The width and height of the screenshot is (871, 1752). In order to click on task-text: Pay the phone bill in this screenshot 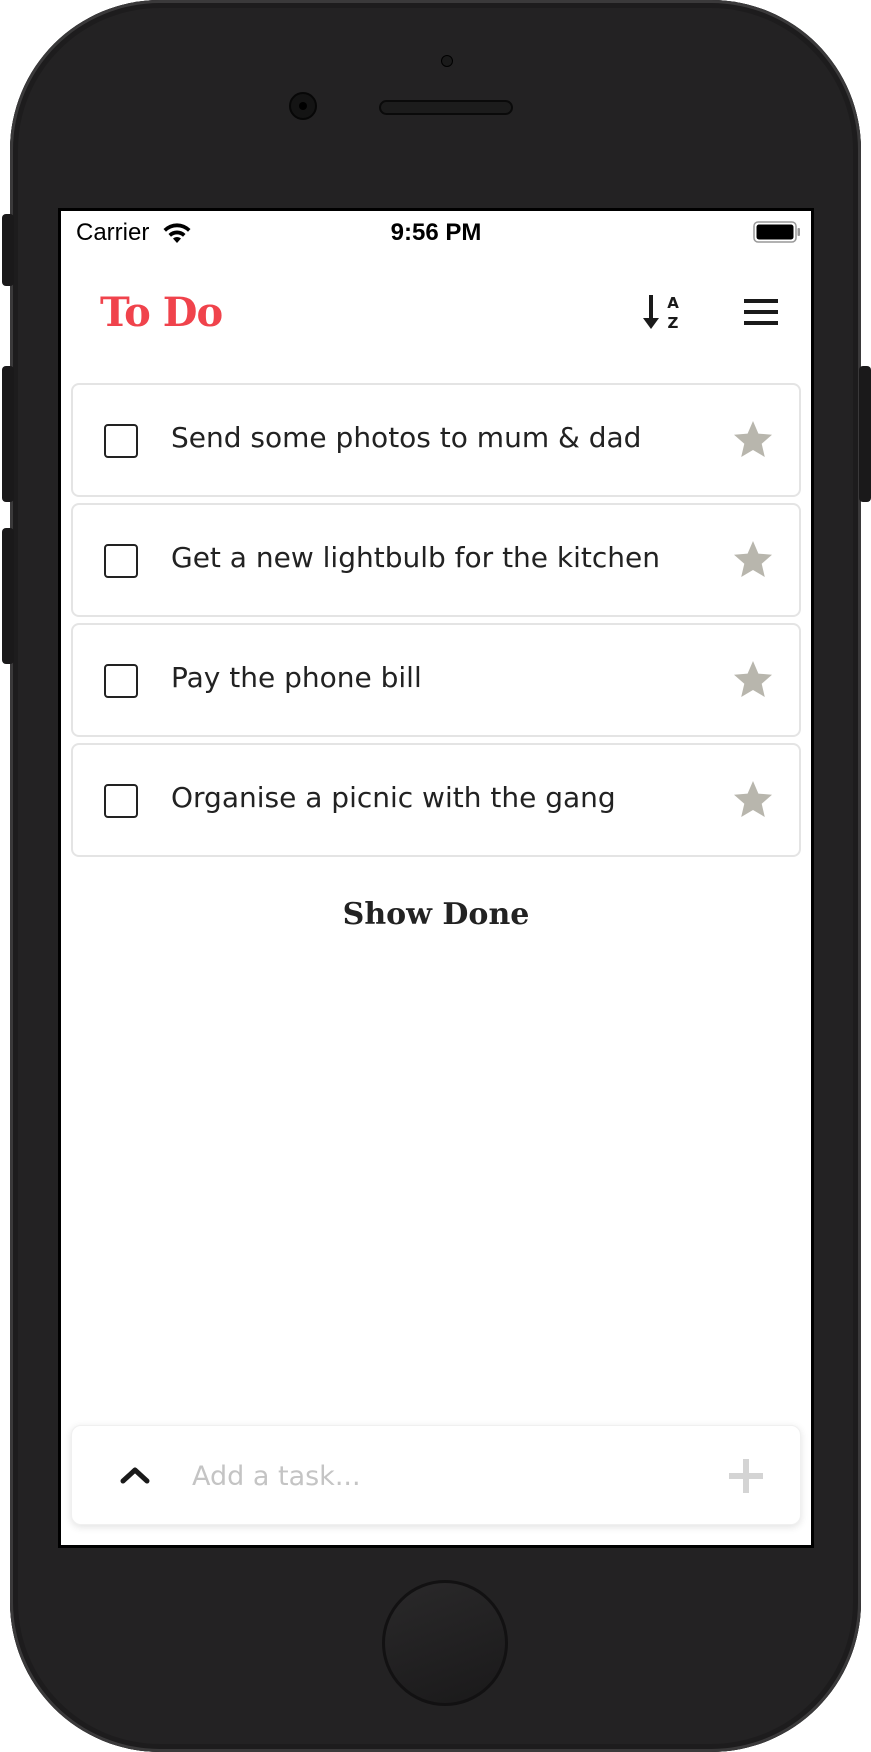, I will do `click(296, 677)`.